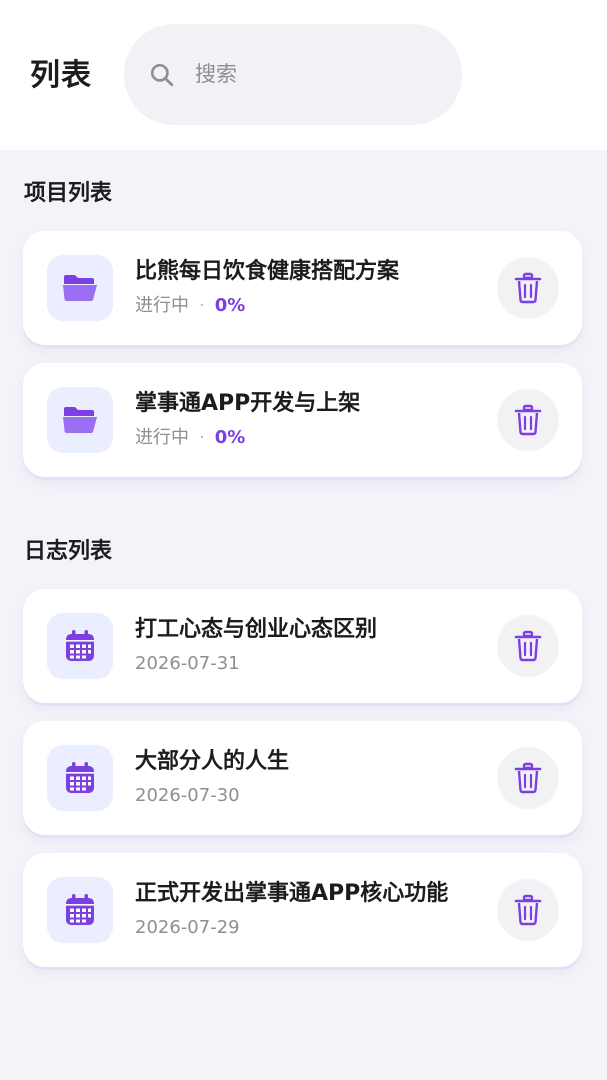 The width and height of the screenshot is (607, 1080). What do you see at coordinates (302, 420) in the screenshot?
I see `project-card: 掌事通APP开发与上架 进行中 · 0%` at bounding box center [302, 420].